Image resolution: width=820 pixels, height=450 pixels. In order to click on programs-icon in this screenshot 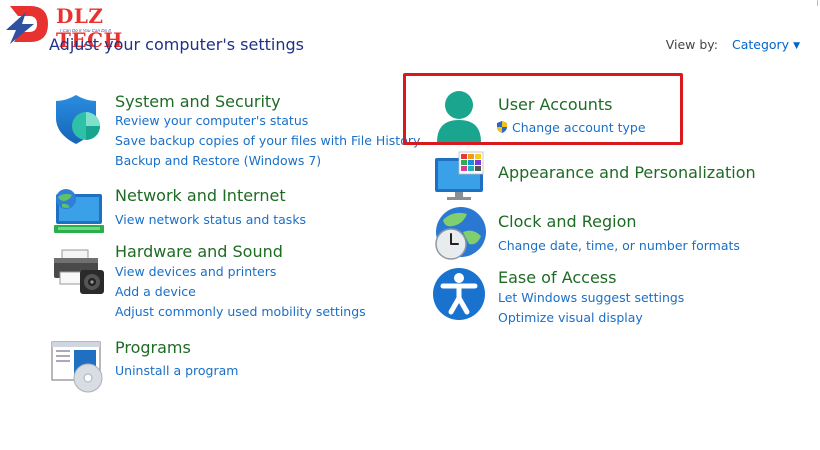, I will do `click(77, 367)`.